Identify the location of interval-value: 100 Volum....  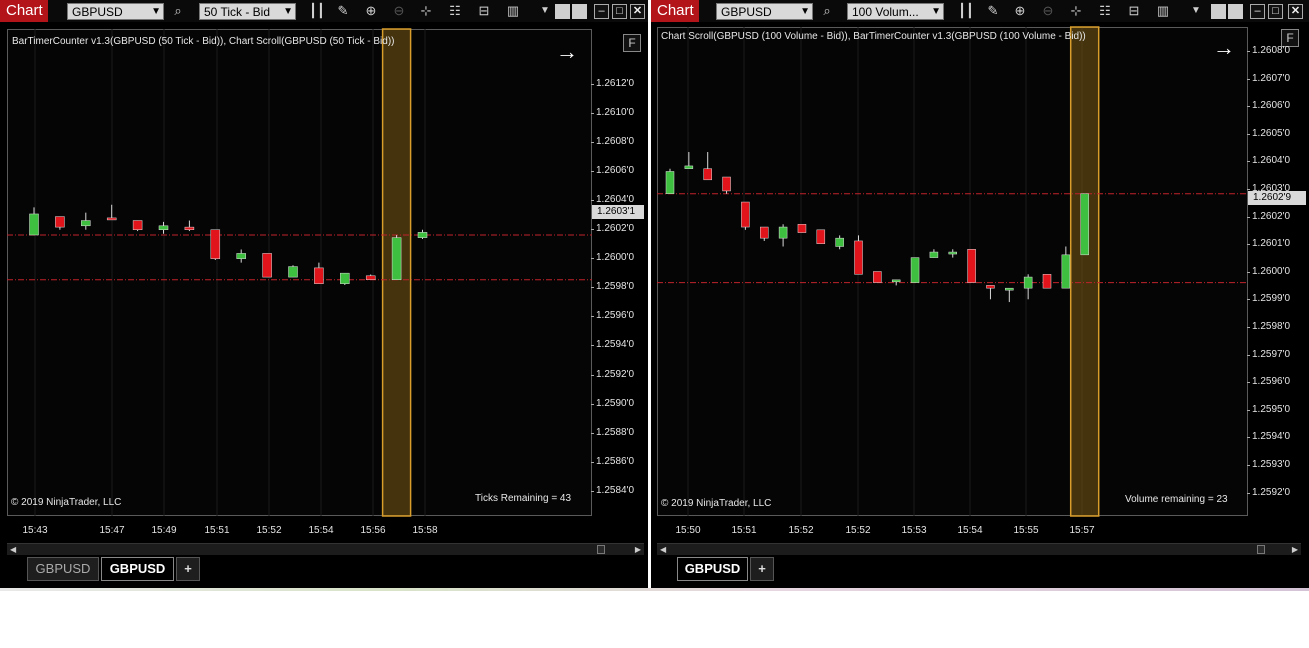
(885, 12).